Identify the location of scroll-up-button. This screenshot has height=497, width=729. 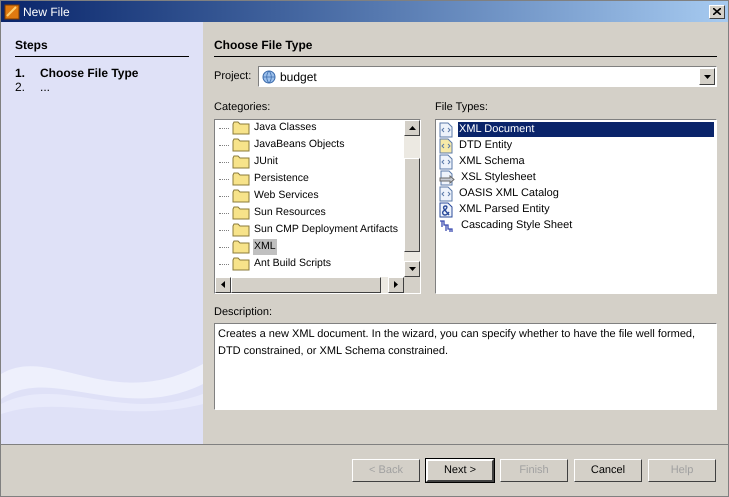
(412, 128).